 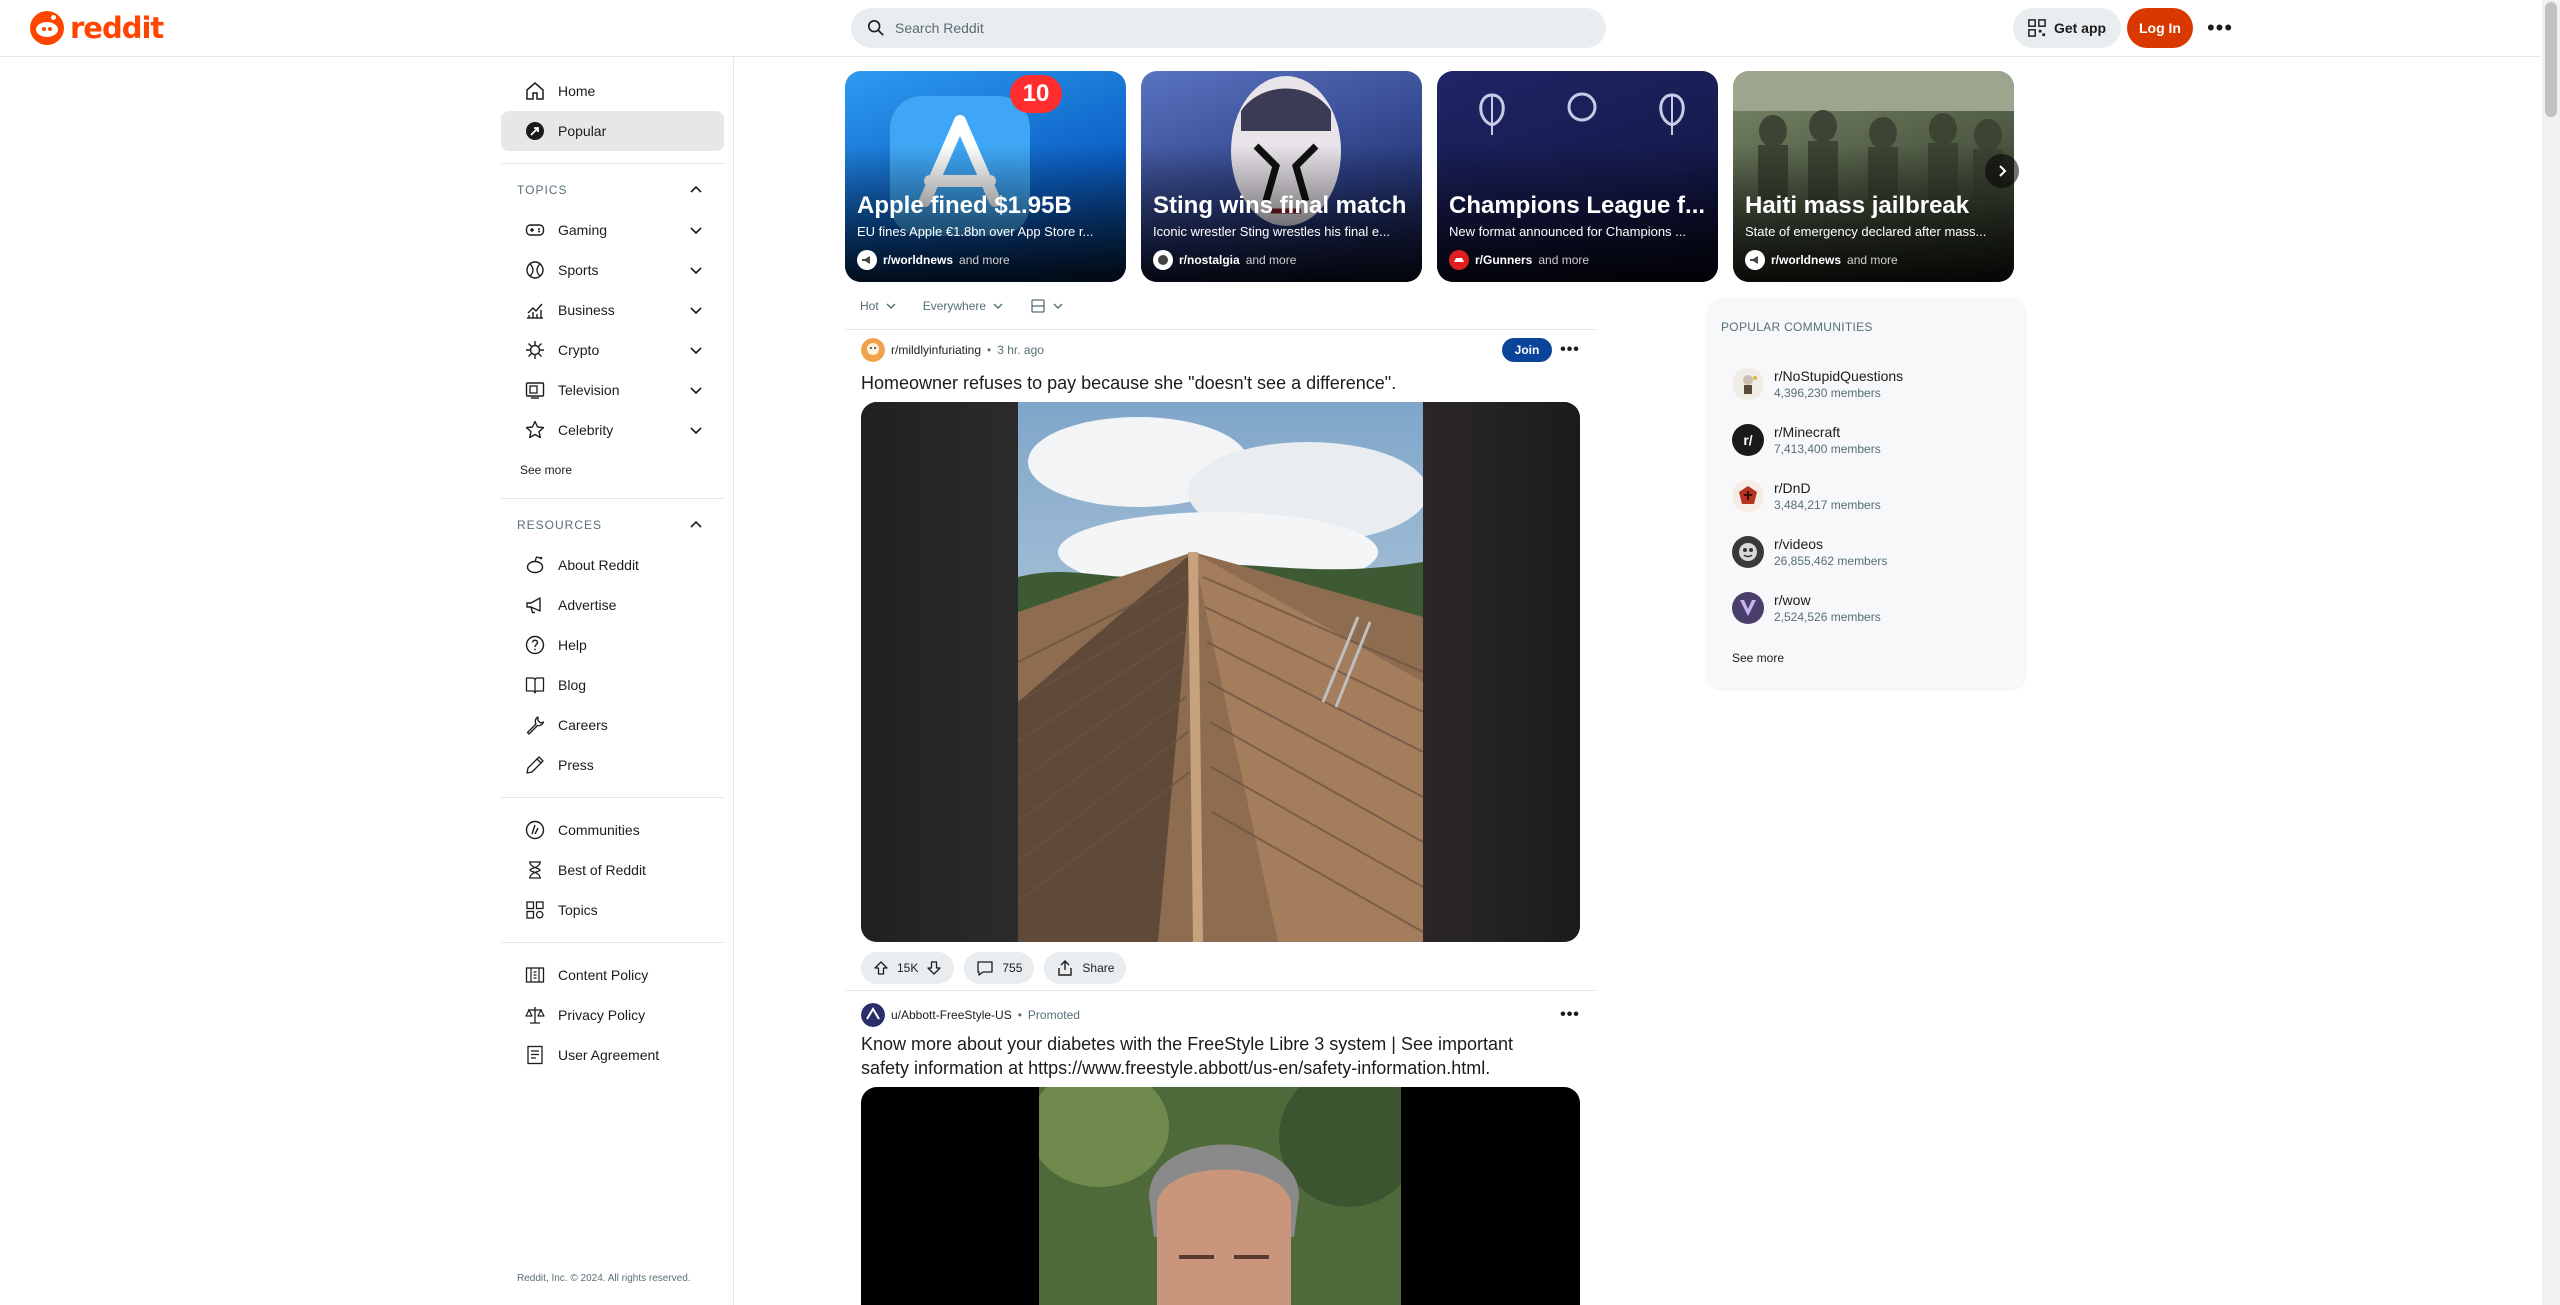 What do you see at coordinates (612, 350) in the screenshot?
I see `topic-crypto: Crypto` at bounding box center [612, 350].